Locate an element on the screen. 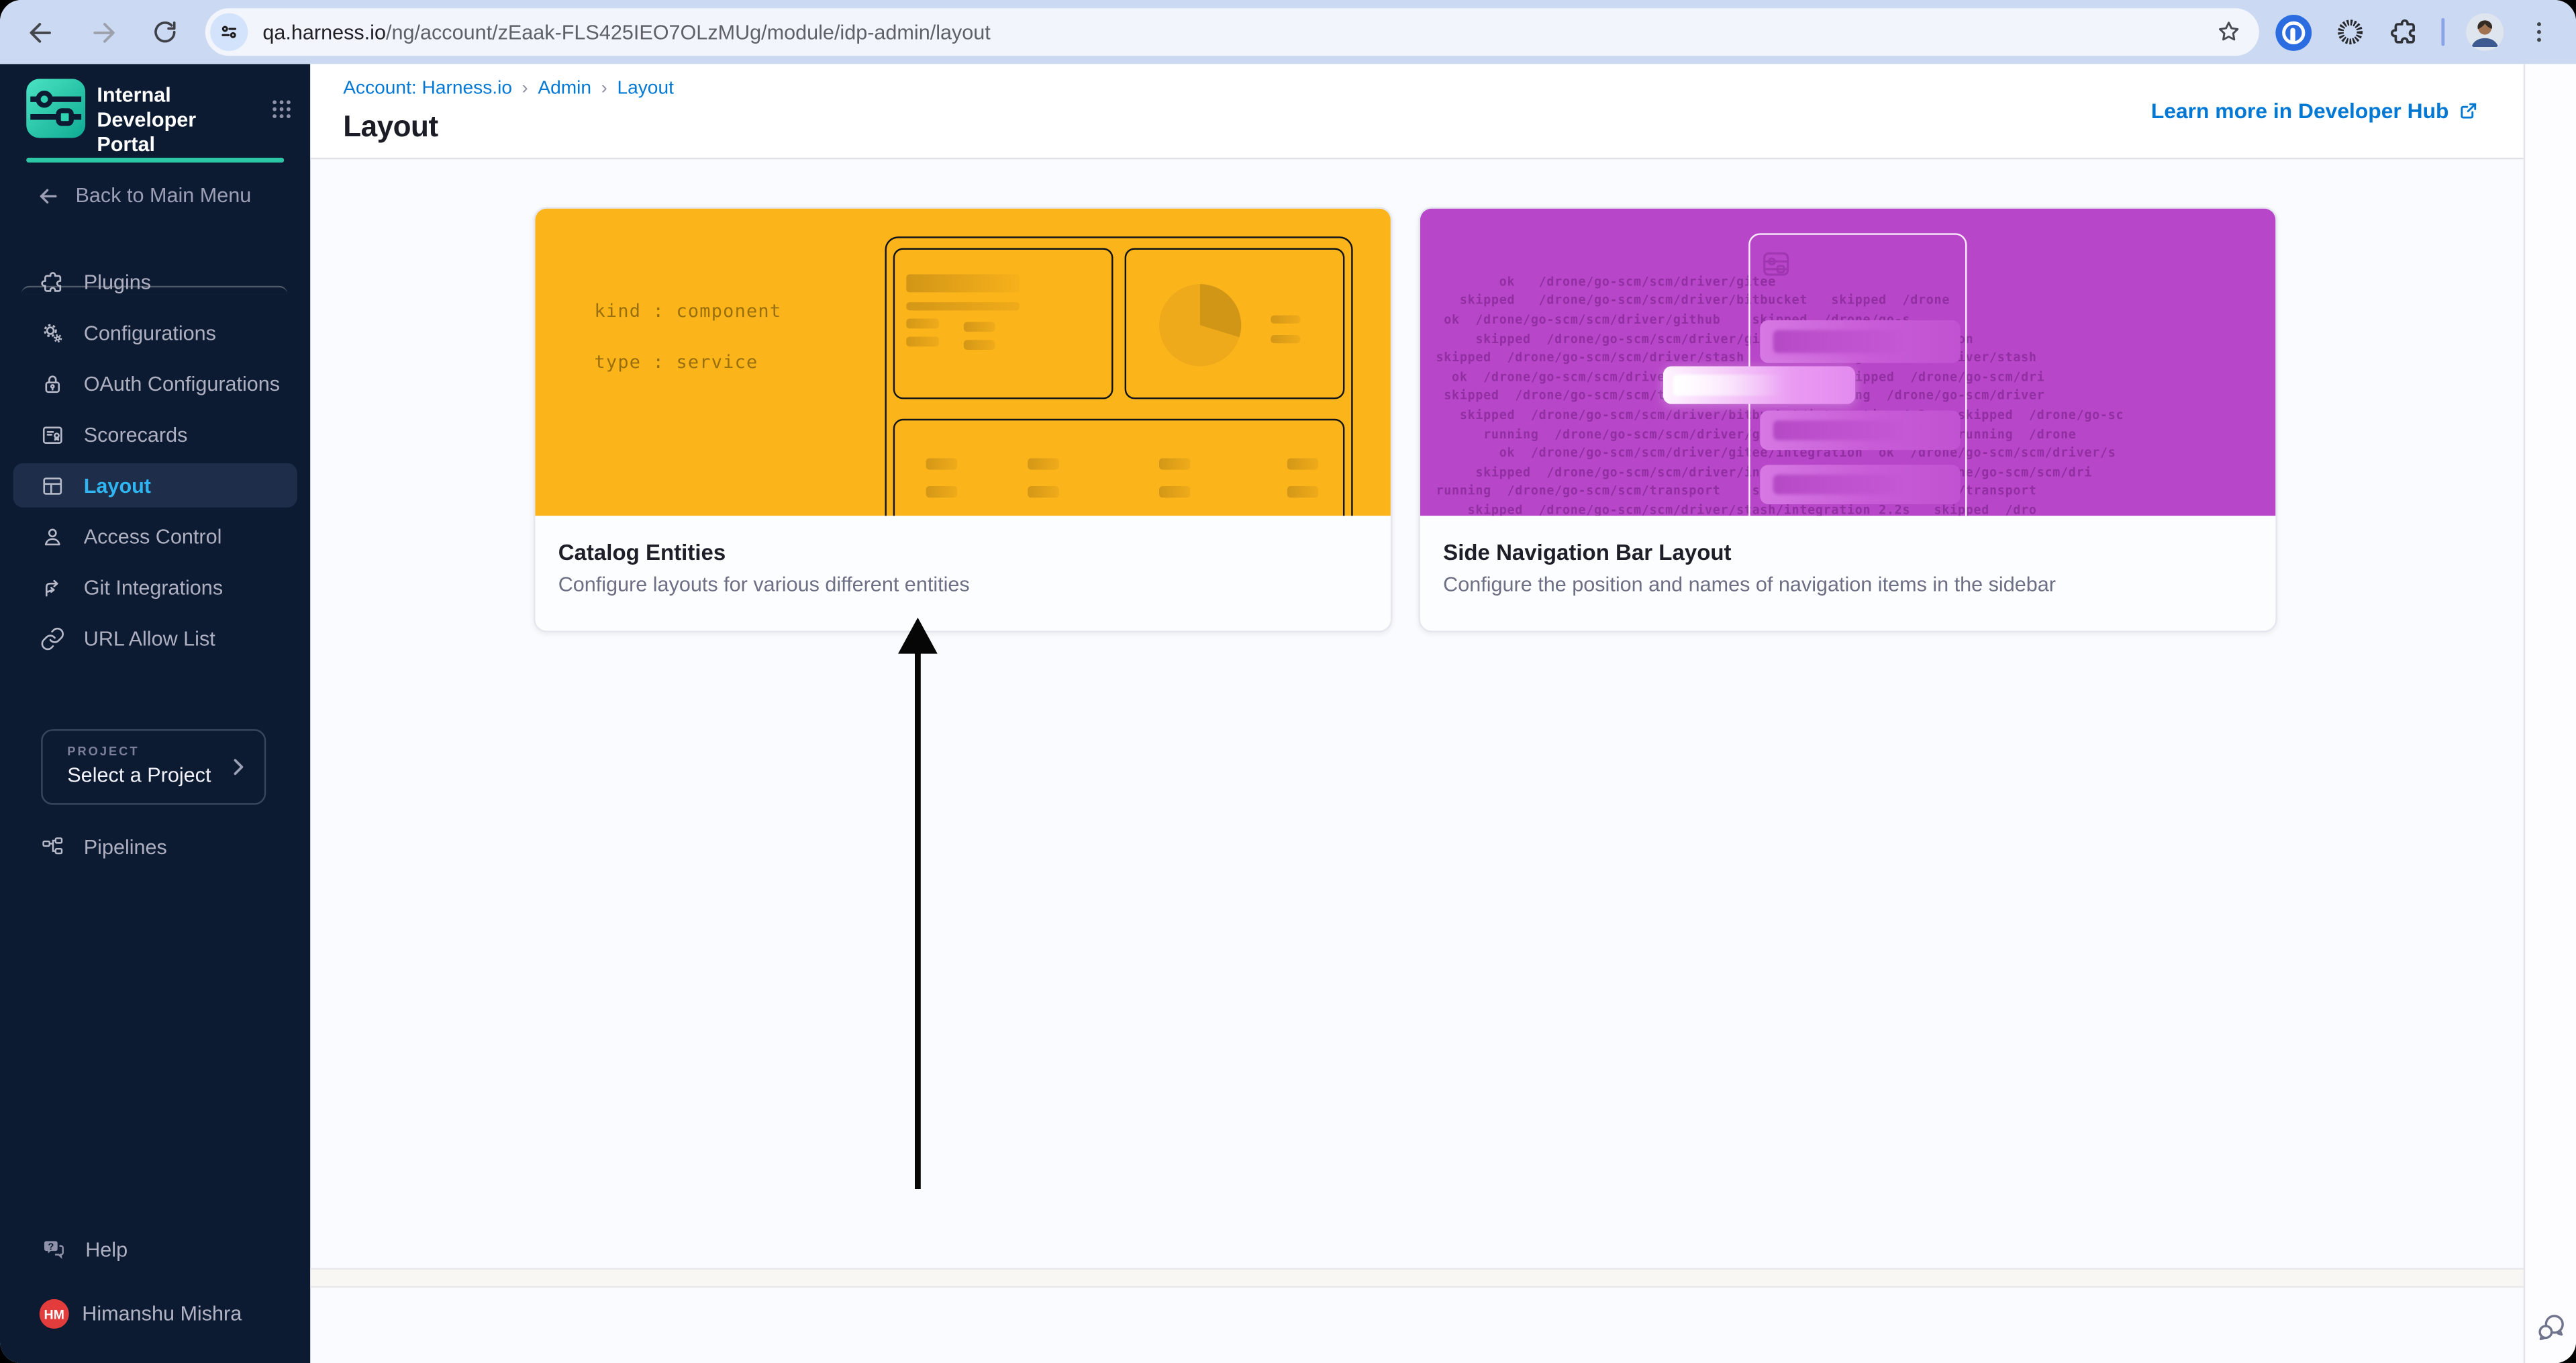 Image resolution: width=2576 pixels, height=1363 pixels. card-title: Side Navigation Bar Layout is located at coordinates (1587, 552).